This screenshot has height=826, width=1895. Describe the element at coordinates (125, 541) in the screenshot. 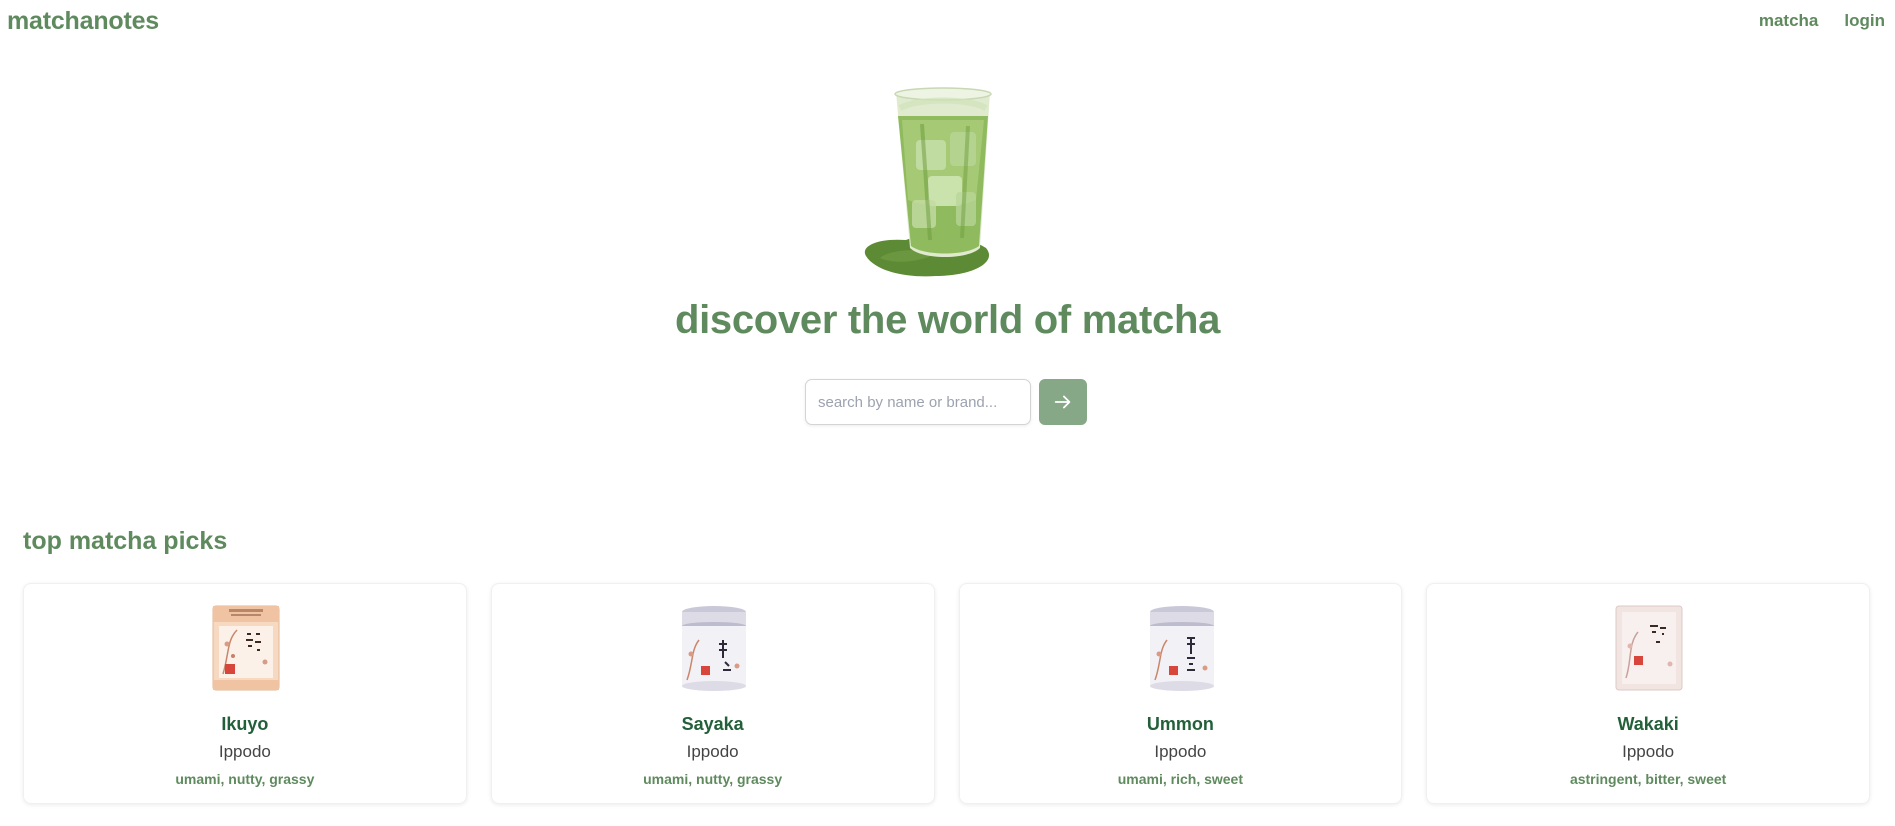

I see `section-title: top matcha picks` at that location.